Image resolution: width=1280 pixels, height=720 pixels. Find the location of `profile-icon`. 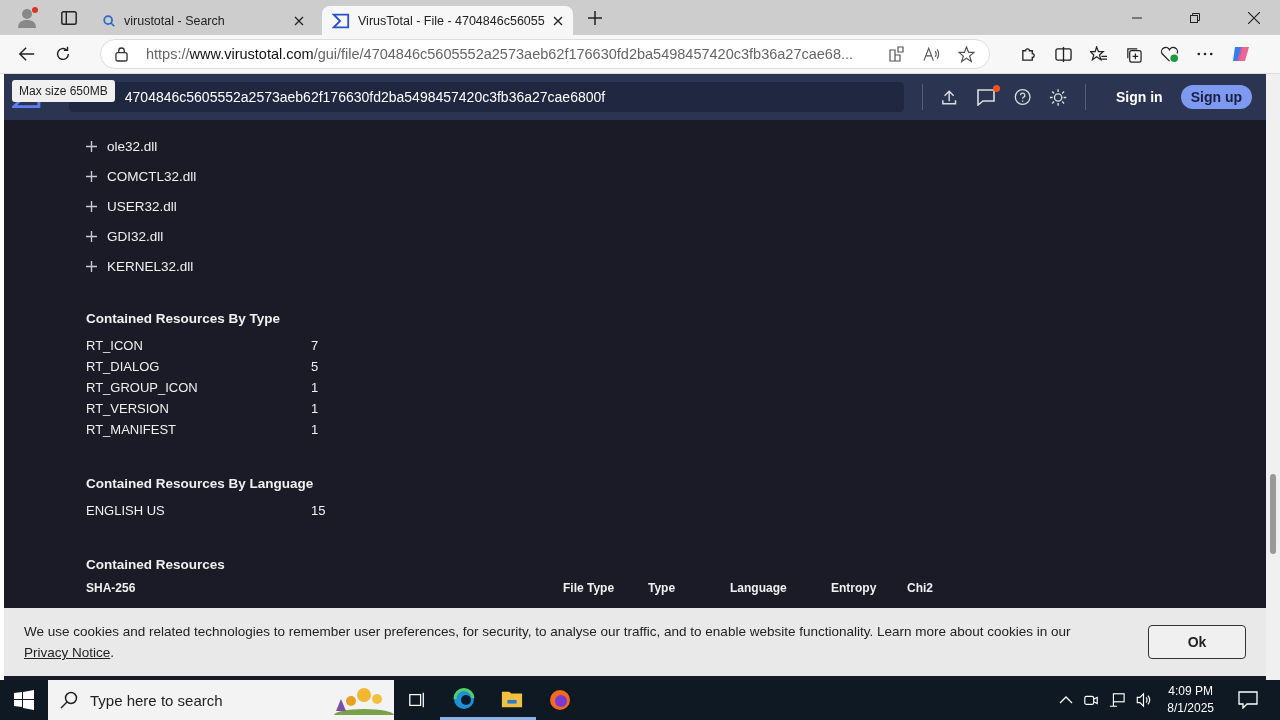

profile-icon is located at coordinates (28, 17).